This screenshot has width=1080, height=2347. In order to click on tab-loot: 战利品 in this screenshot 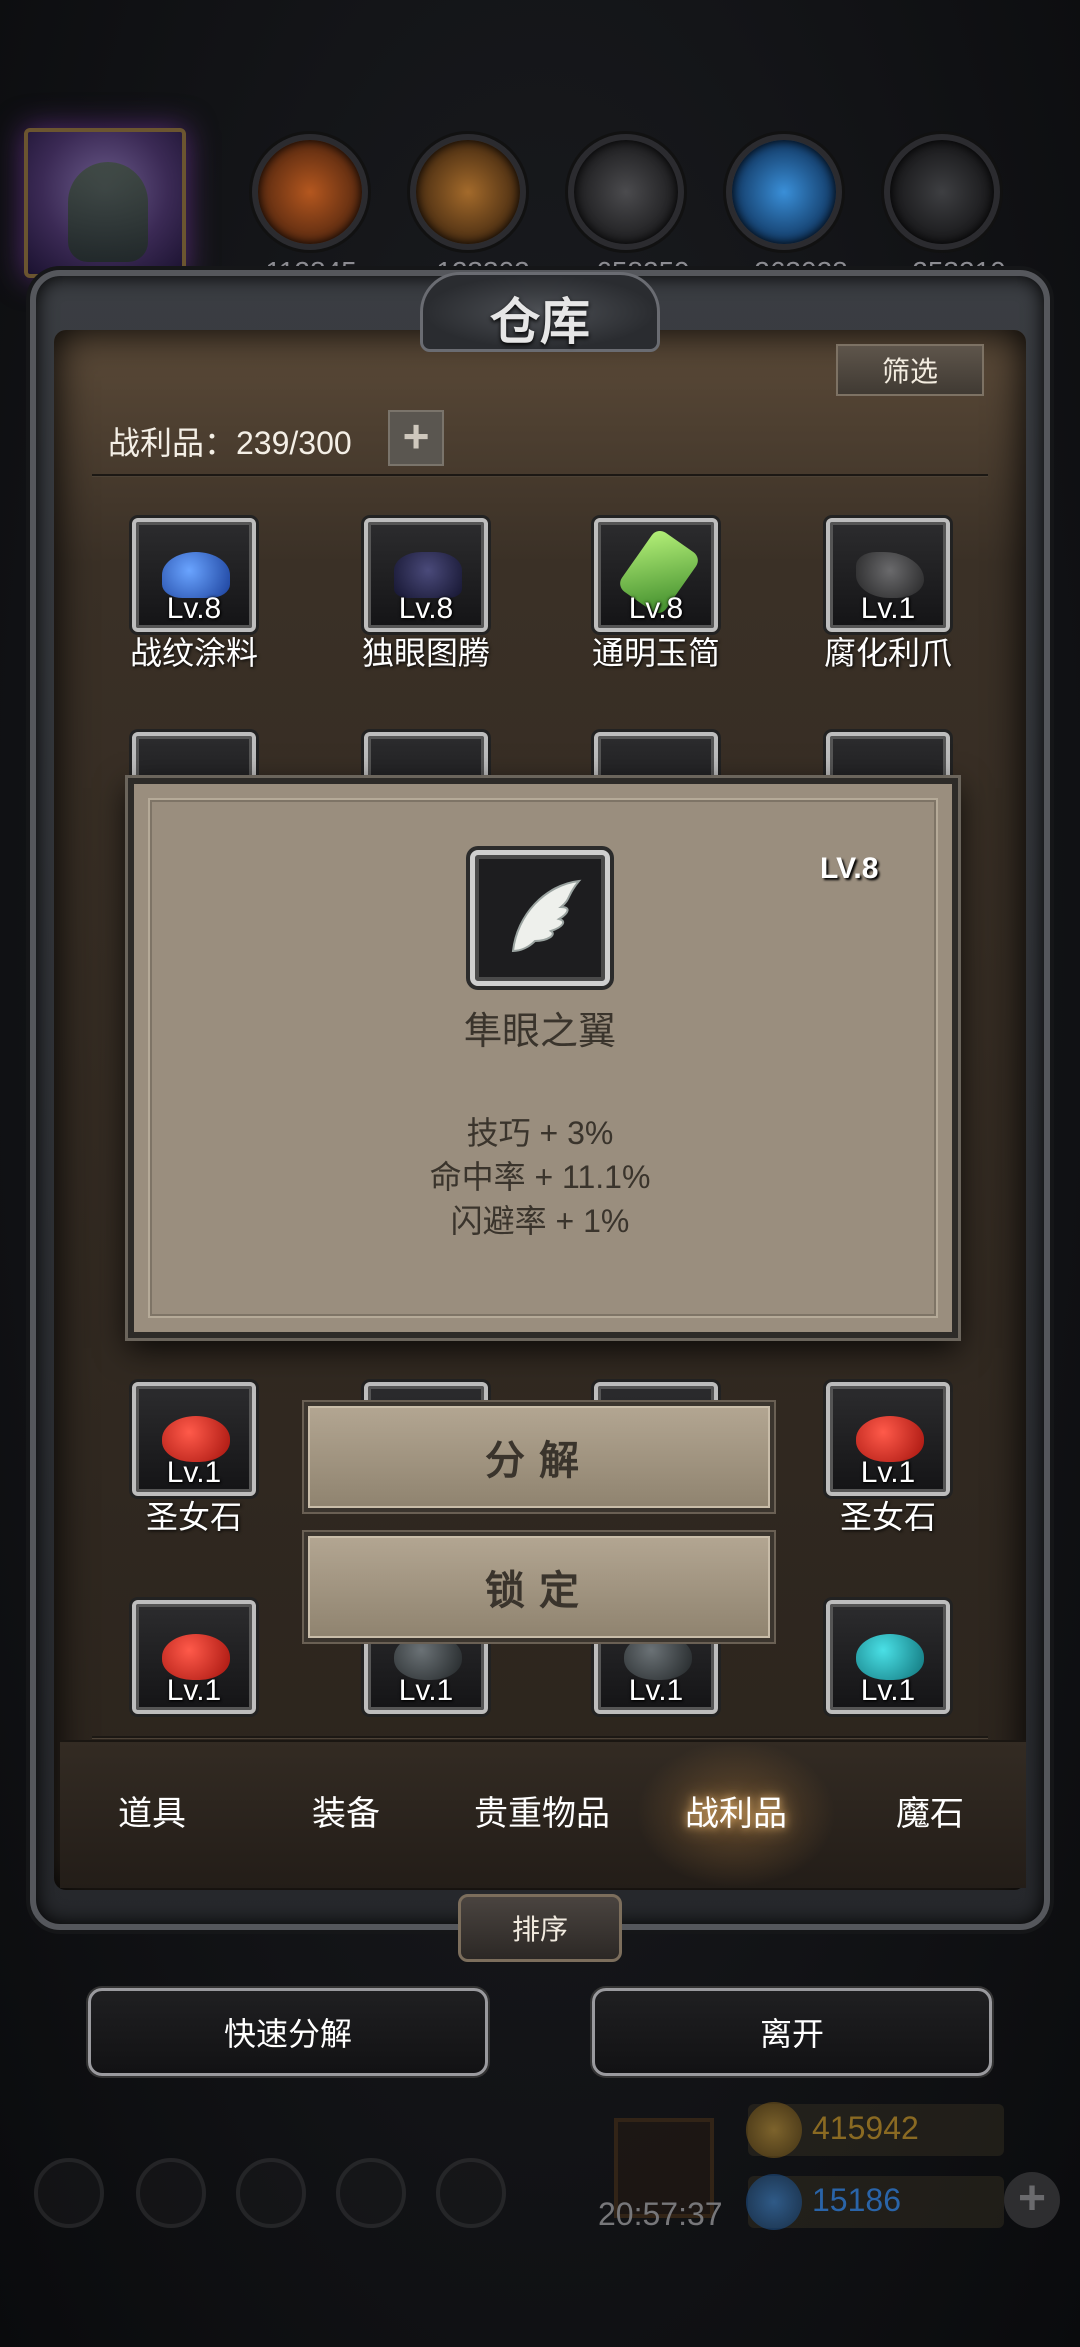, I will do `click(736, 1810)`.